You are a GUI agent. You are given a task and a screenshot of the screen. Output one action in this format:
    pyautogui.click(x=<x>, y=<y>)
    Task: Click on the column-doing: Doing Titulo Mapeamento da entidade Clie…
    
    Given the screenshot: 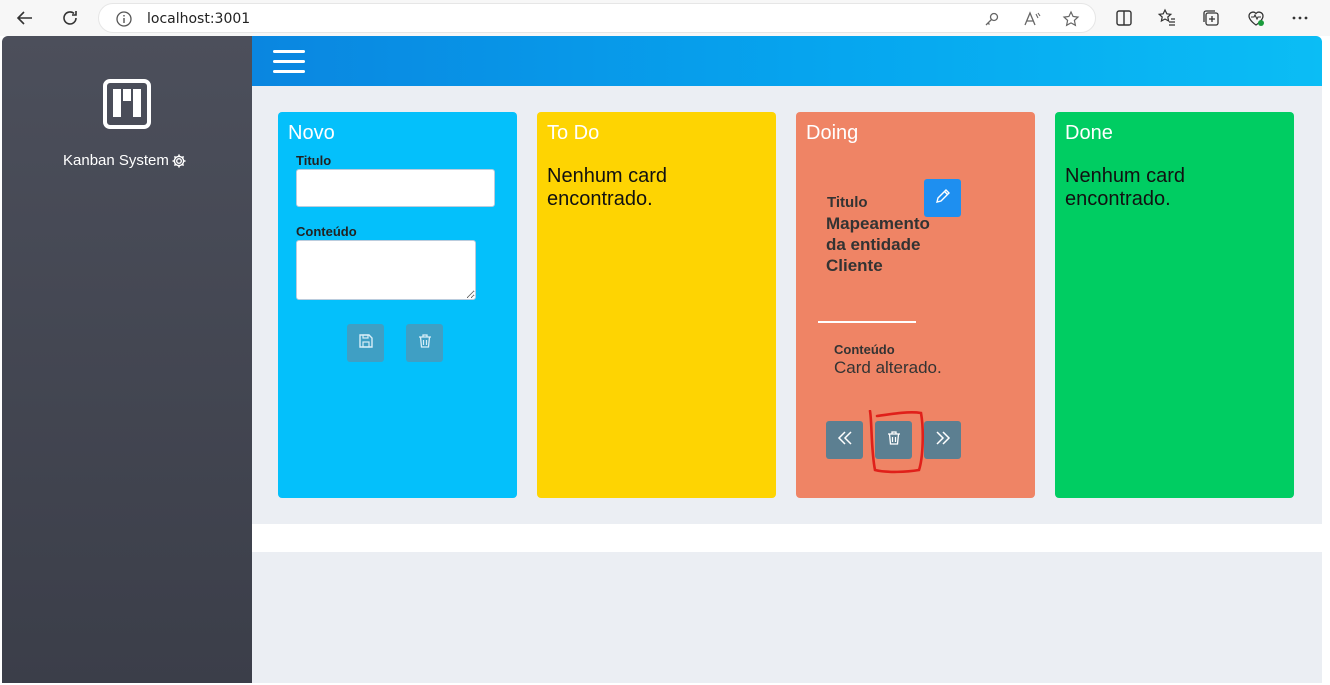 What is the action you would take?
    pyautogui.click(x=915, y=305)
    